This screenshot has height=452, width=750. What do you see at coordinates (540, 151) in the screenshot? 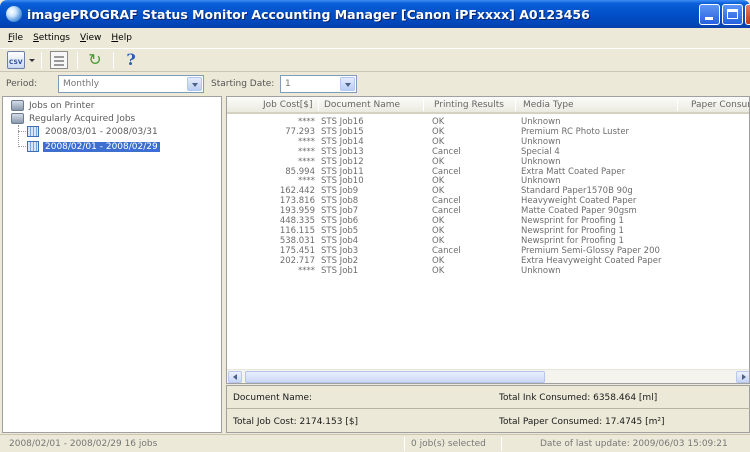
I see `cell-media-type: Special 4` at bounding box center [540, 151].